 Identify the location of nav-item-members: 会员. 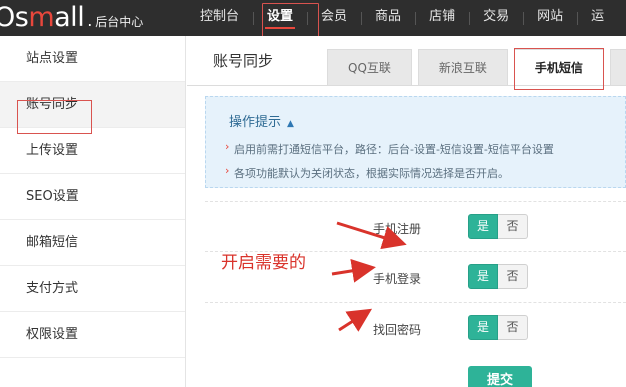
(334, 18).